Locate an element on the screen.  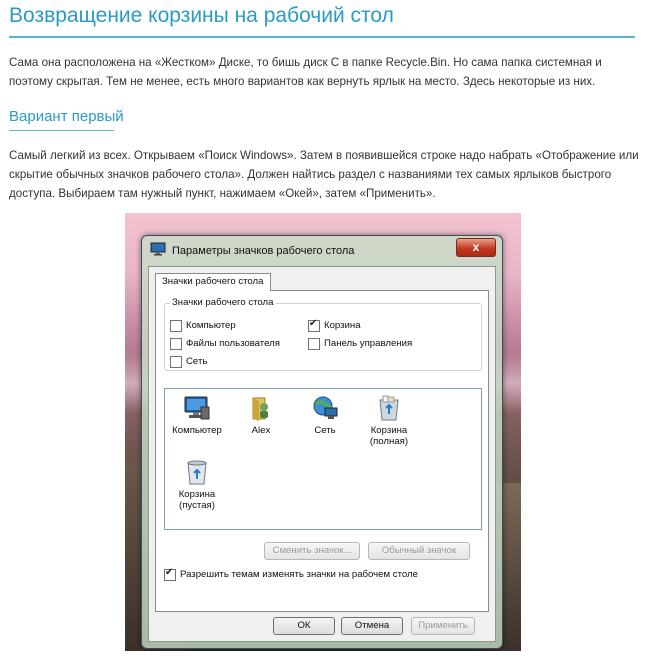
recycle-bin-empty-icon is located at coordinates (197, 472).